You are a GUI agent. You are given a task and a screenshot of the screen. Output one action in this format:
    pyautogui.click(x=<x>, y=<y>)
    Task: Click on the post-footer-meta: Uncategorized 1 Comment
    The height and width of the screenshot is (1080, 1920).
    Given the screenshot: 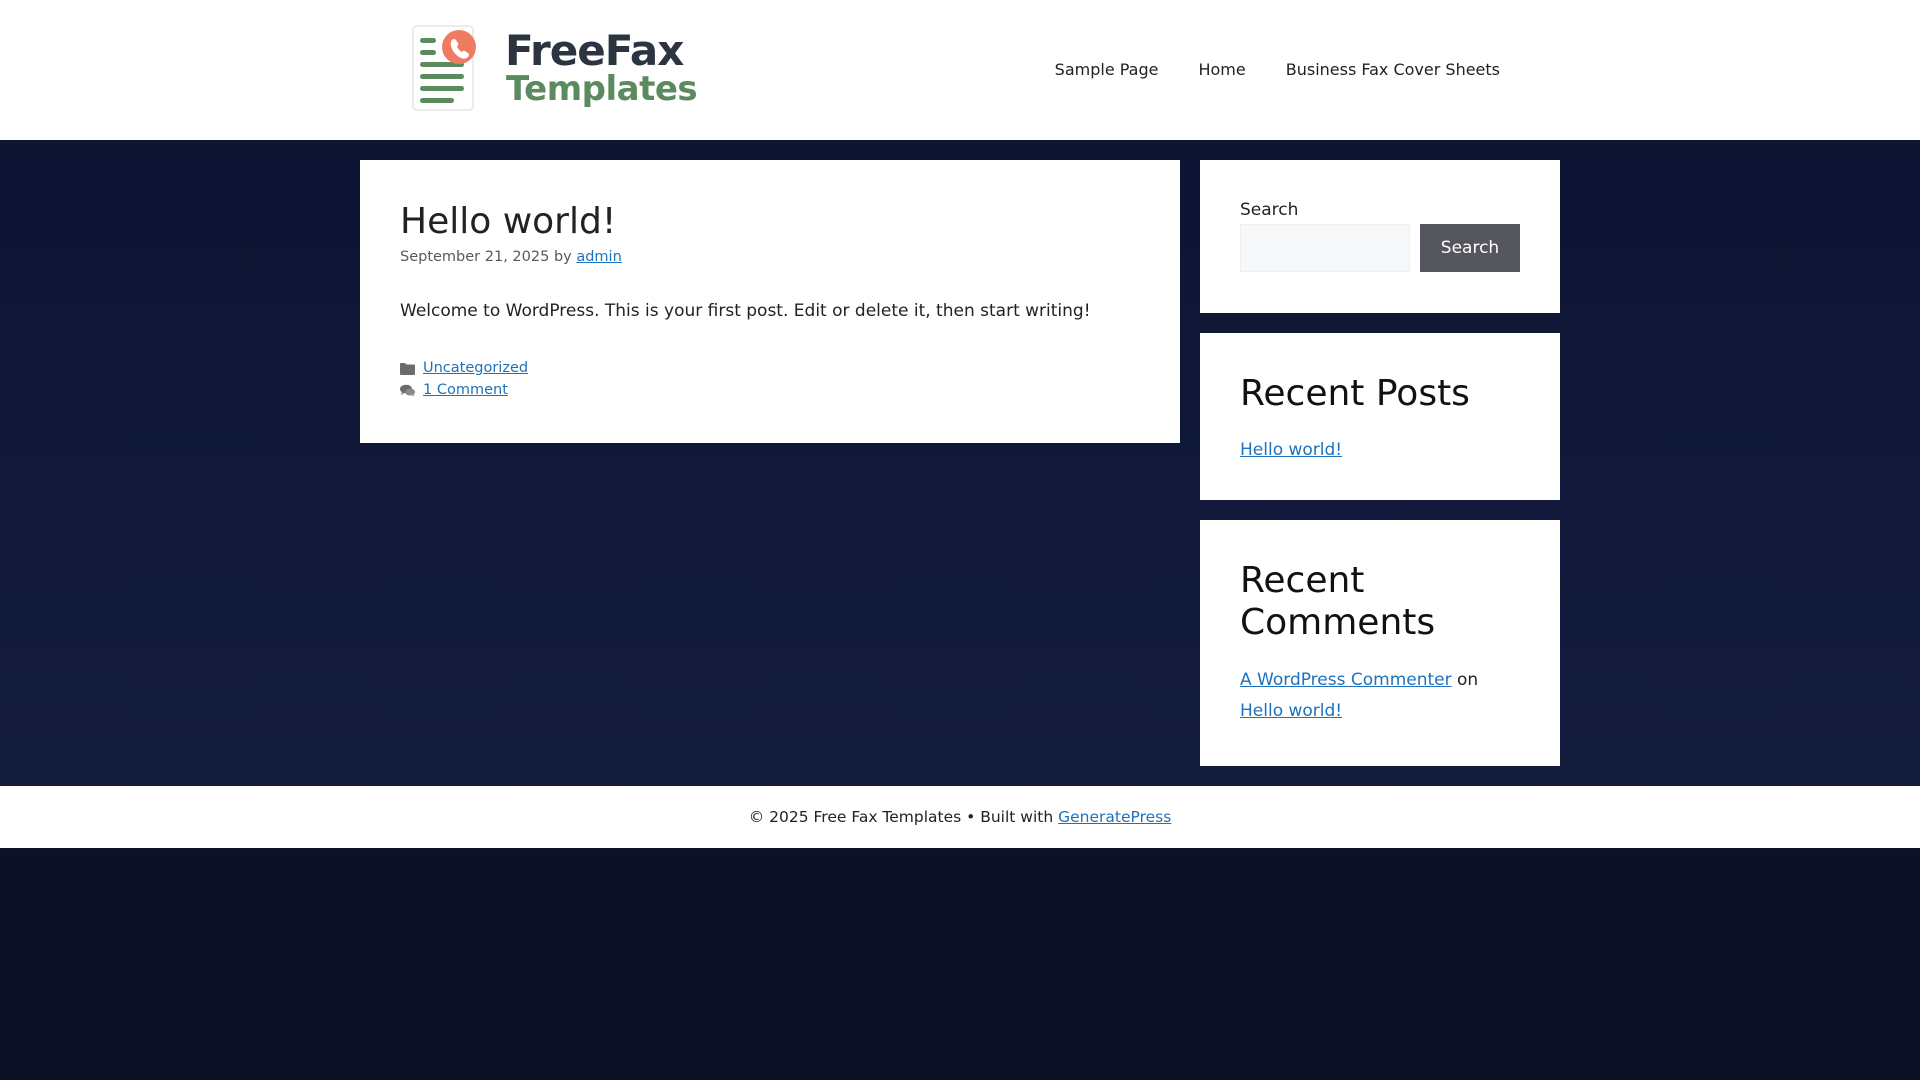 What is the action you would take?
    pyautogui.click(x=770, y=379)
    